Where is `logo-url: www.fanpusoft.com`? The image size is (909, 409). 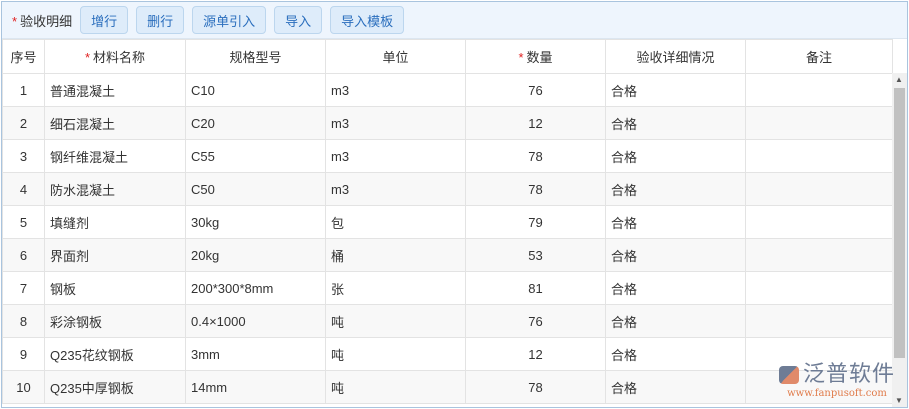 logo-url: www.fanpusoft.com is located at coordinates (837, 393).